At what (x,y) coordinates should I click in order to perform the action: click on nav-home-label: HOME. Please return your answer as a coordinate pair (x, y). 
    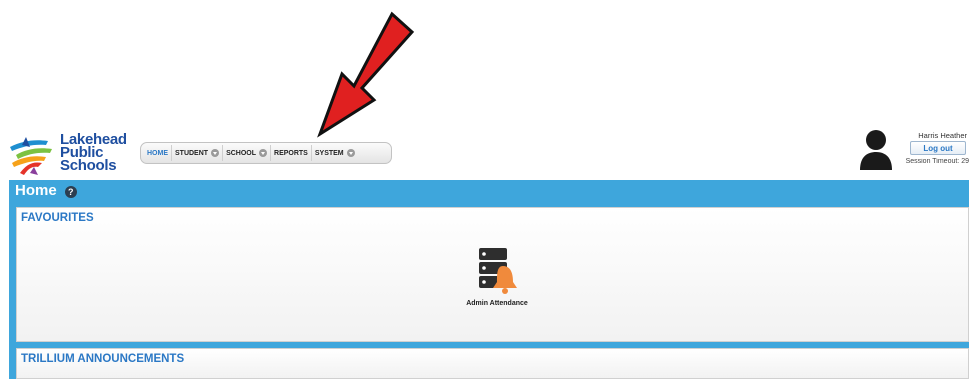
    Looking at the image, I should click on (157, 153).